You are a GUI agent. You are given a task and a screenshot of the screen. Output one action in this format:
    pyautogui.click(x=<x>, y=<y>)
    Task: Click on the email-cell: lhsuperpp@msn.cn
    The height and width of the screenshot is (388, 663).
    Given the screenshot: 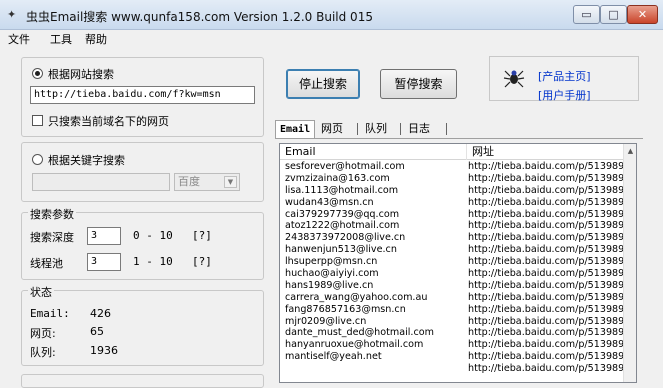 What is the action you would take?
    pyautogui.click(x=331, y=262)
    